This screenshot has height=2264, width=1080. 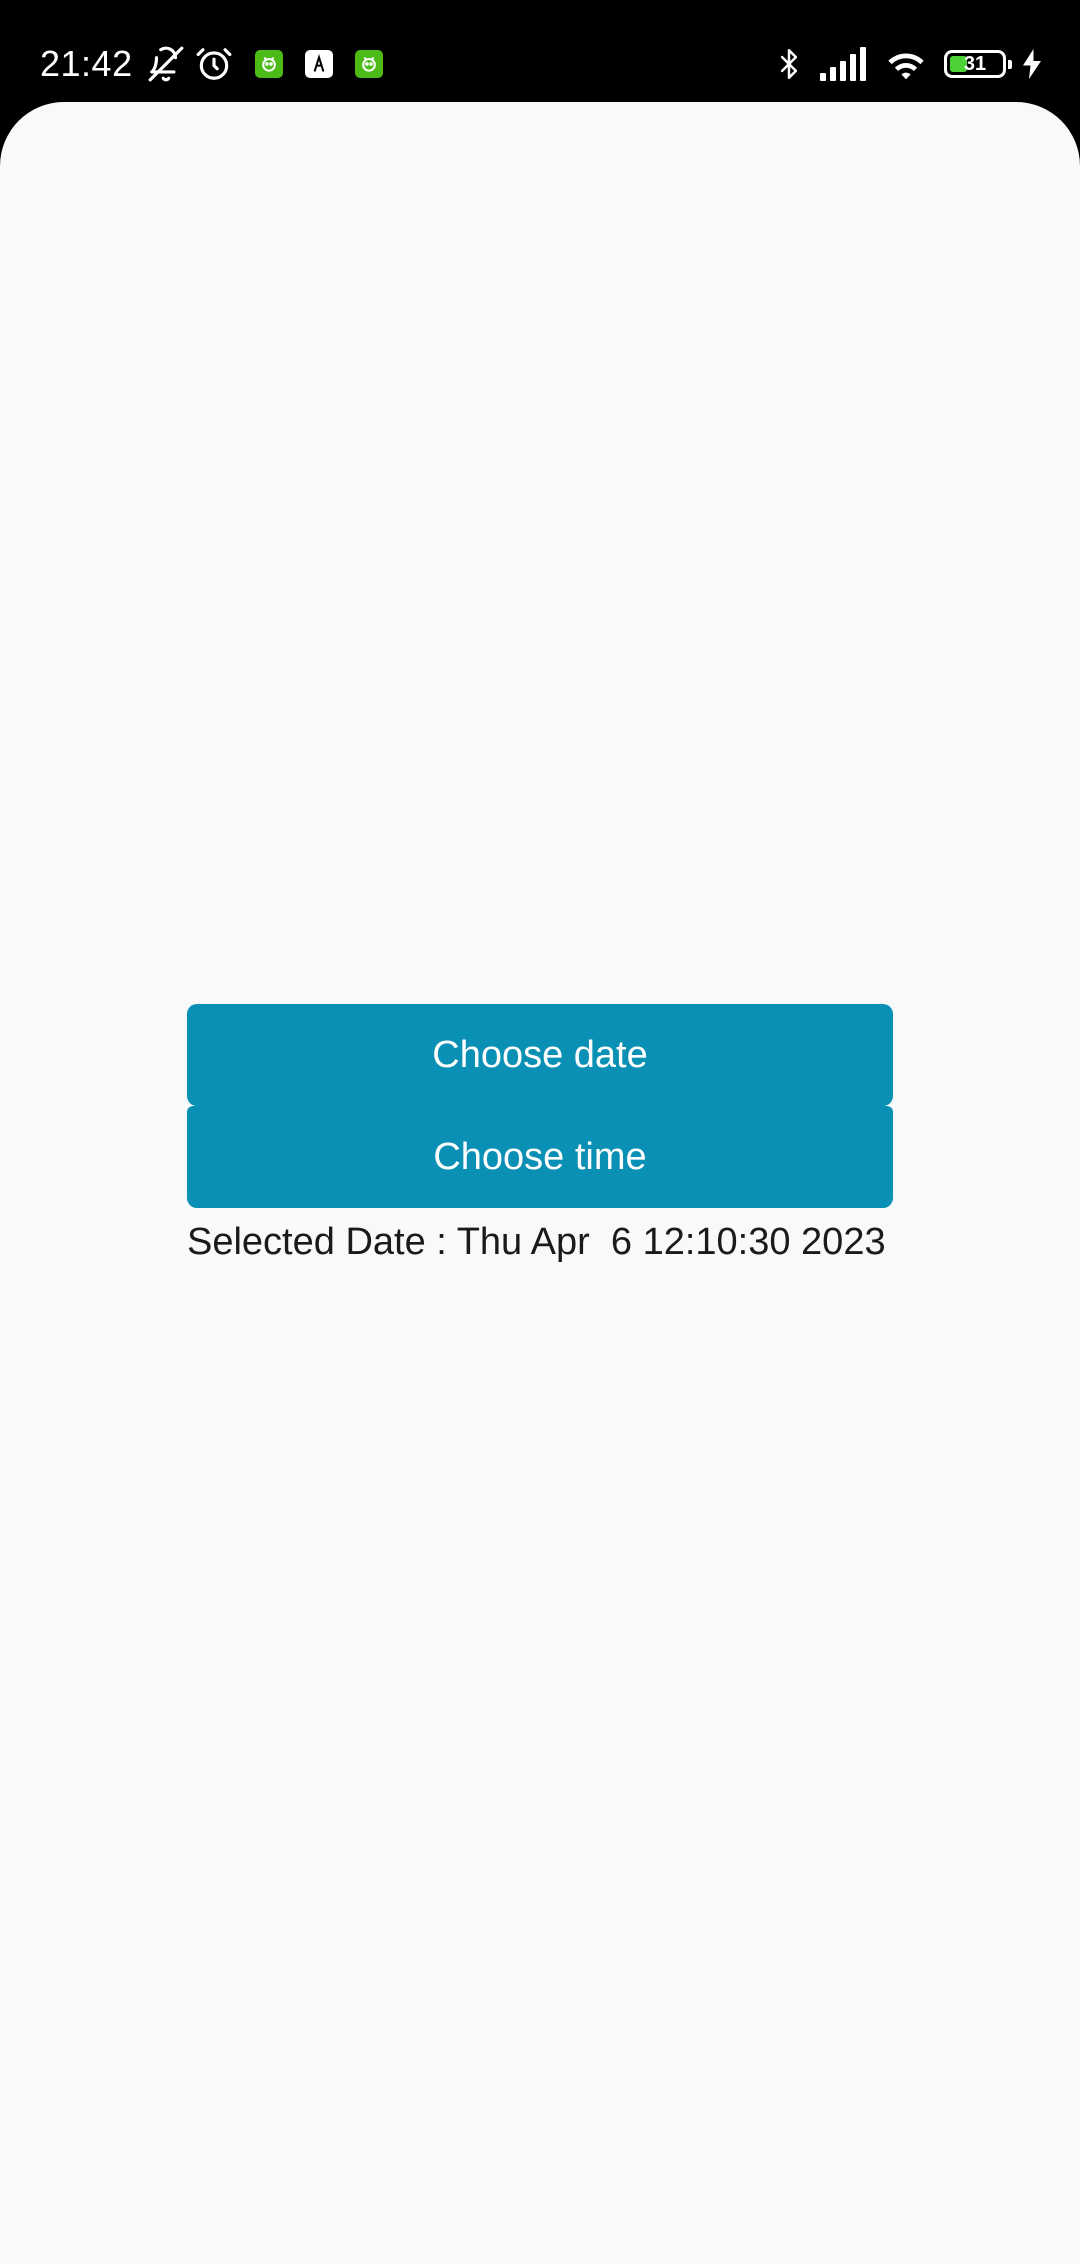 What do you see at coordinates (844, 64) in the screenshot?
I see `cellular-signal-icon` at bounding box center [844, 64].